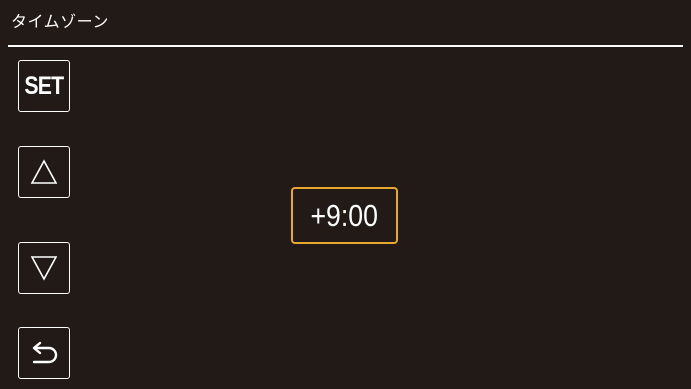 The width and height of the screenshot is (691, 389). I want to click on return-arrow-icon, so click(45, 352).